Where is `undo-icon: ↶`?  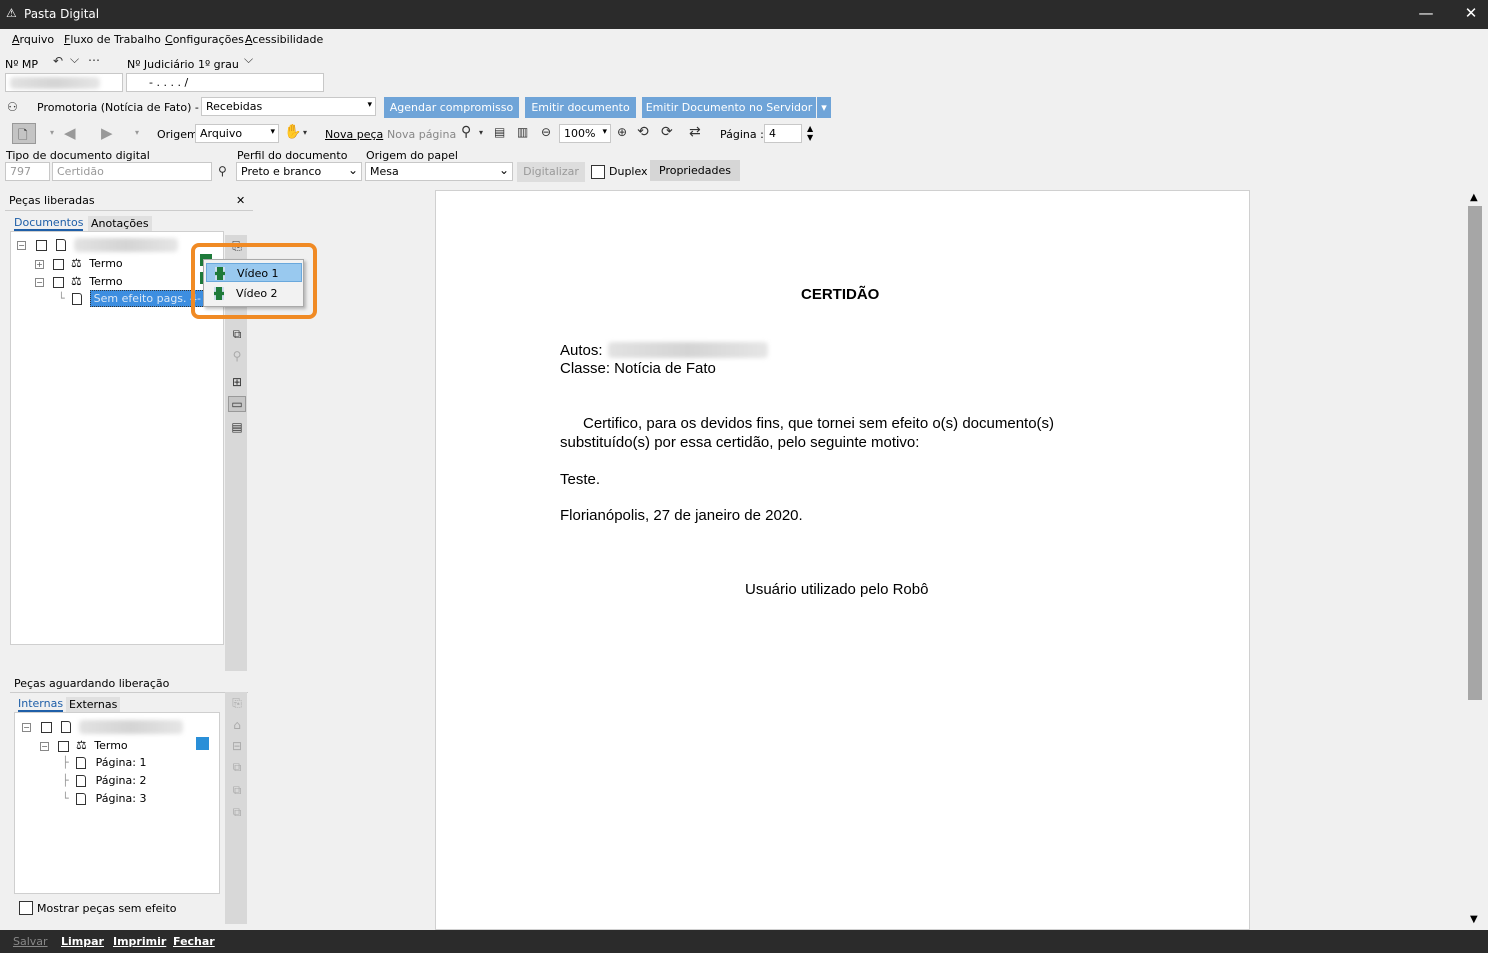
undo-icon: ↶ is located at coordinates (58, 61).